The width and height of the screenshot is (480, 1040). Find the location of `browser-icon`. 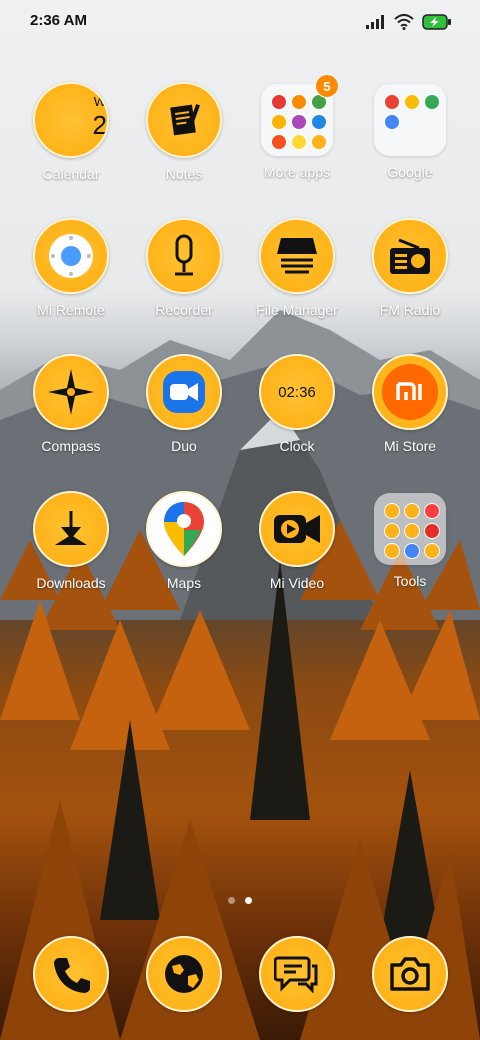

browser-icon is located at coordinates (184, 974).